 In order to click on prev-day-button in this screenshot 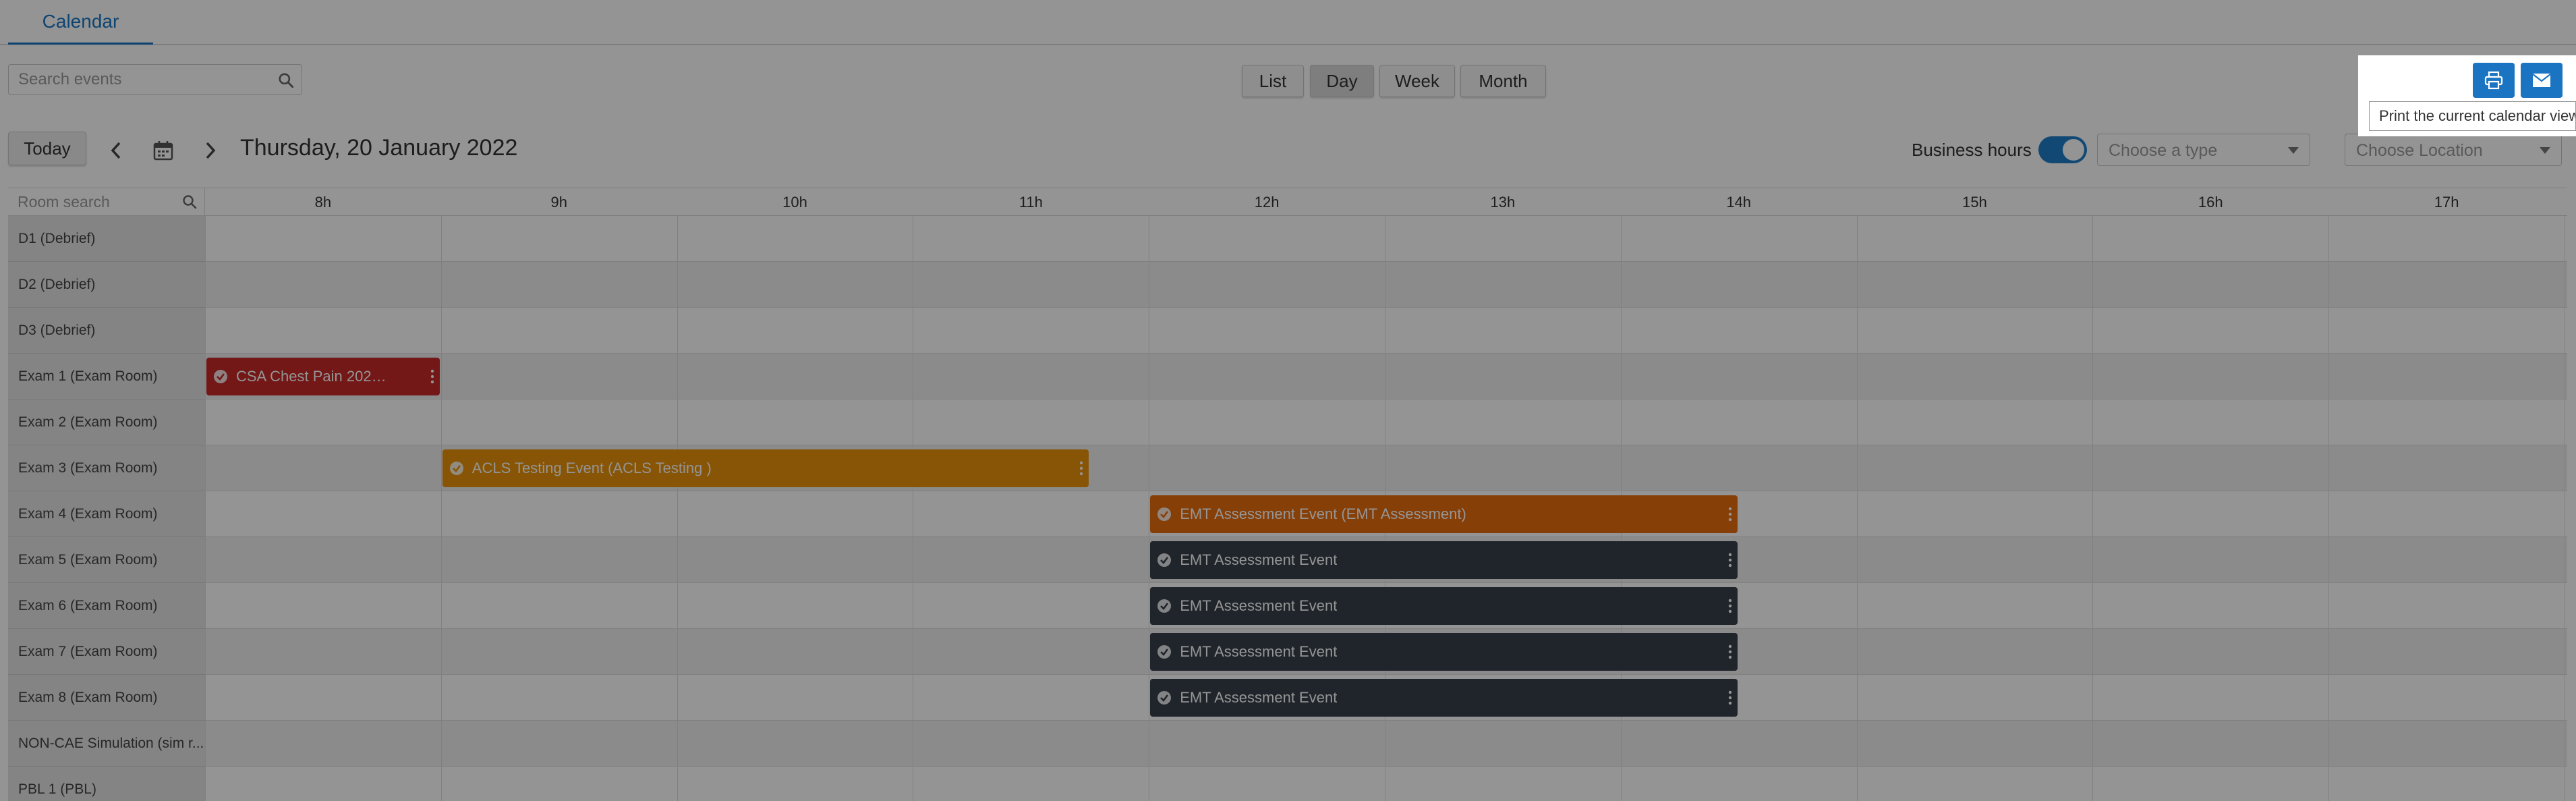, I will do `click(116, 150)`.